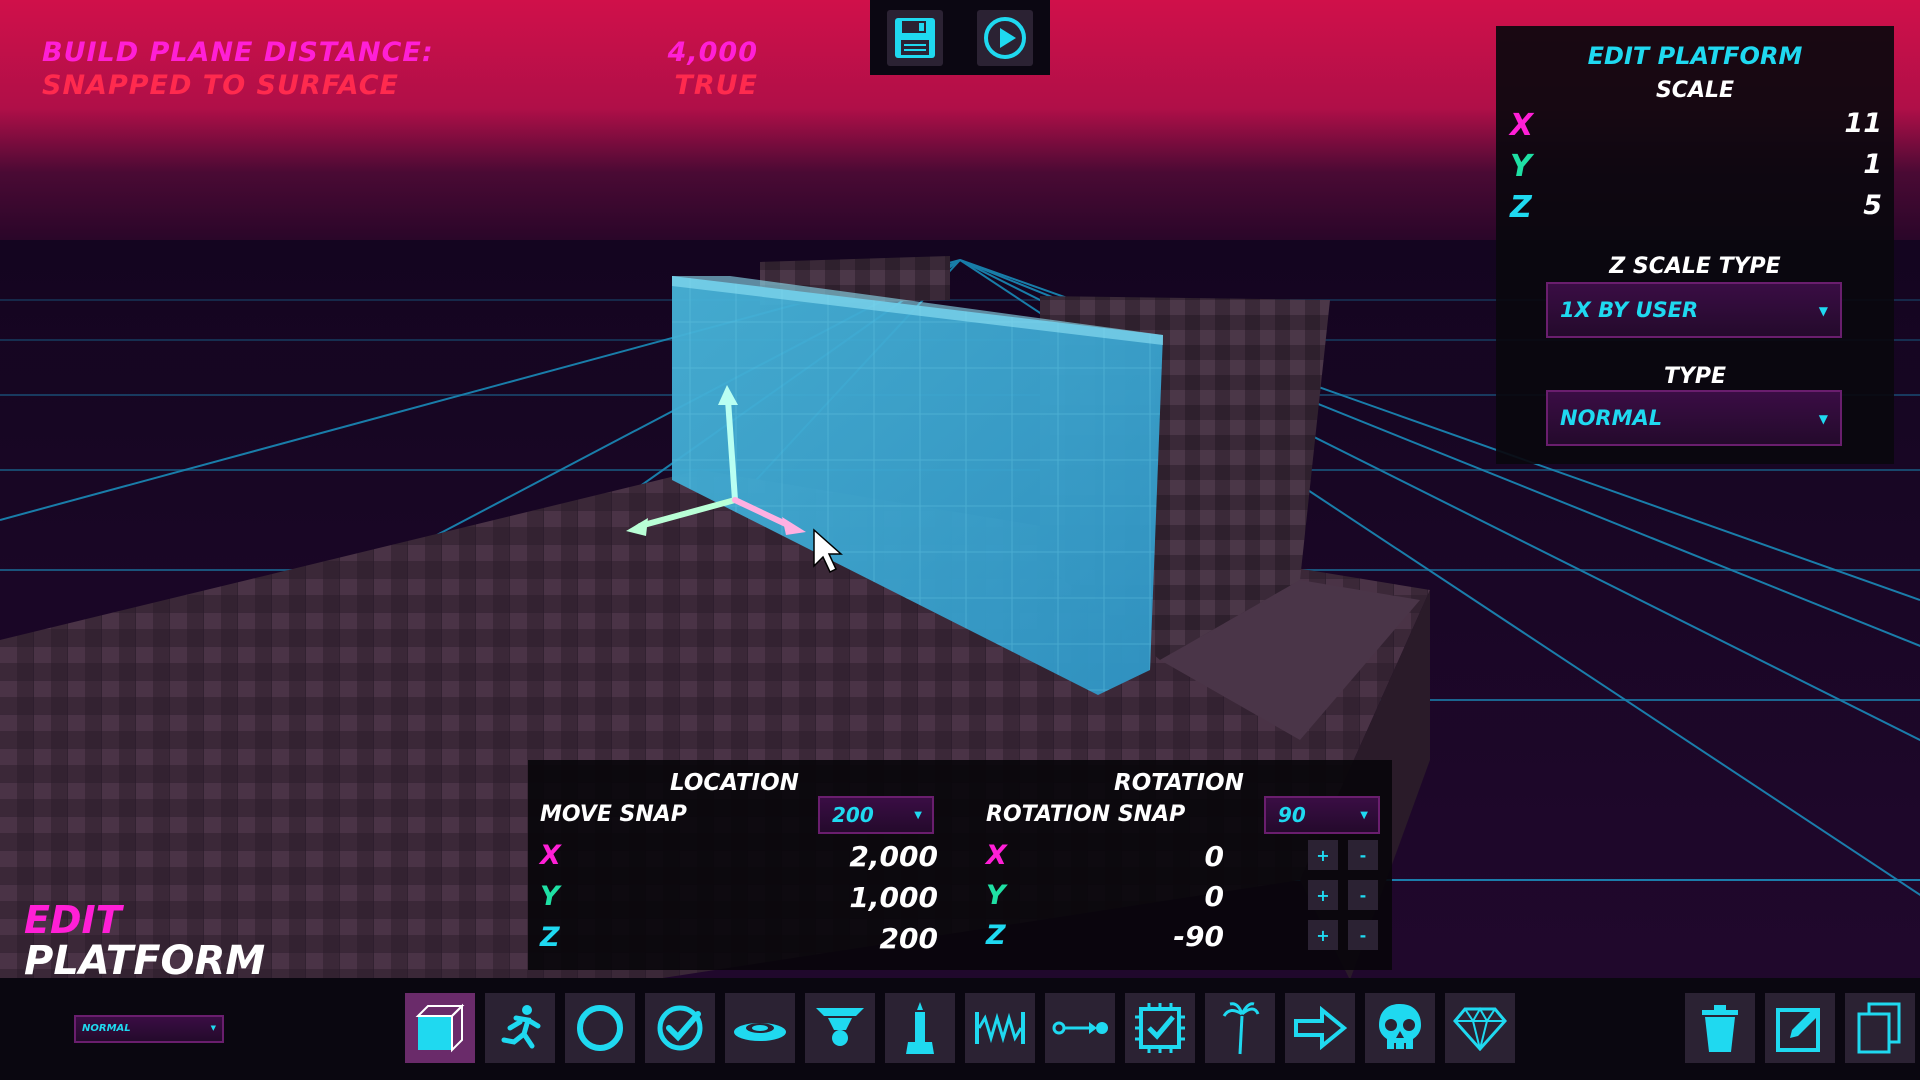 Image resolution: width=1920 pixels, height=1080 pixels. What do you see at coordinates (853, 815) in the screenshot?
I see `move-snap-value: 200` at bounding box center [853, 815].